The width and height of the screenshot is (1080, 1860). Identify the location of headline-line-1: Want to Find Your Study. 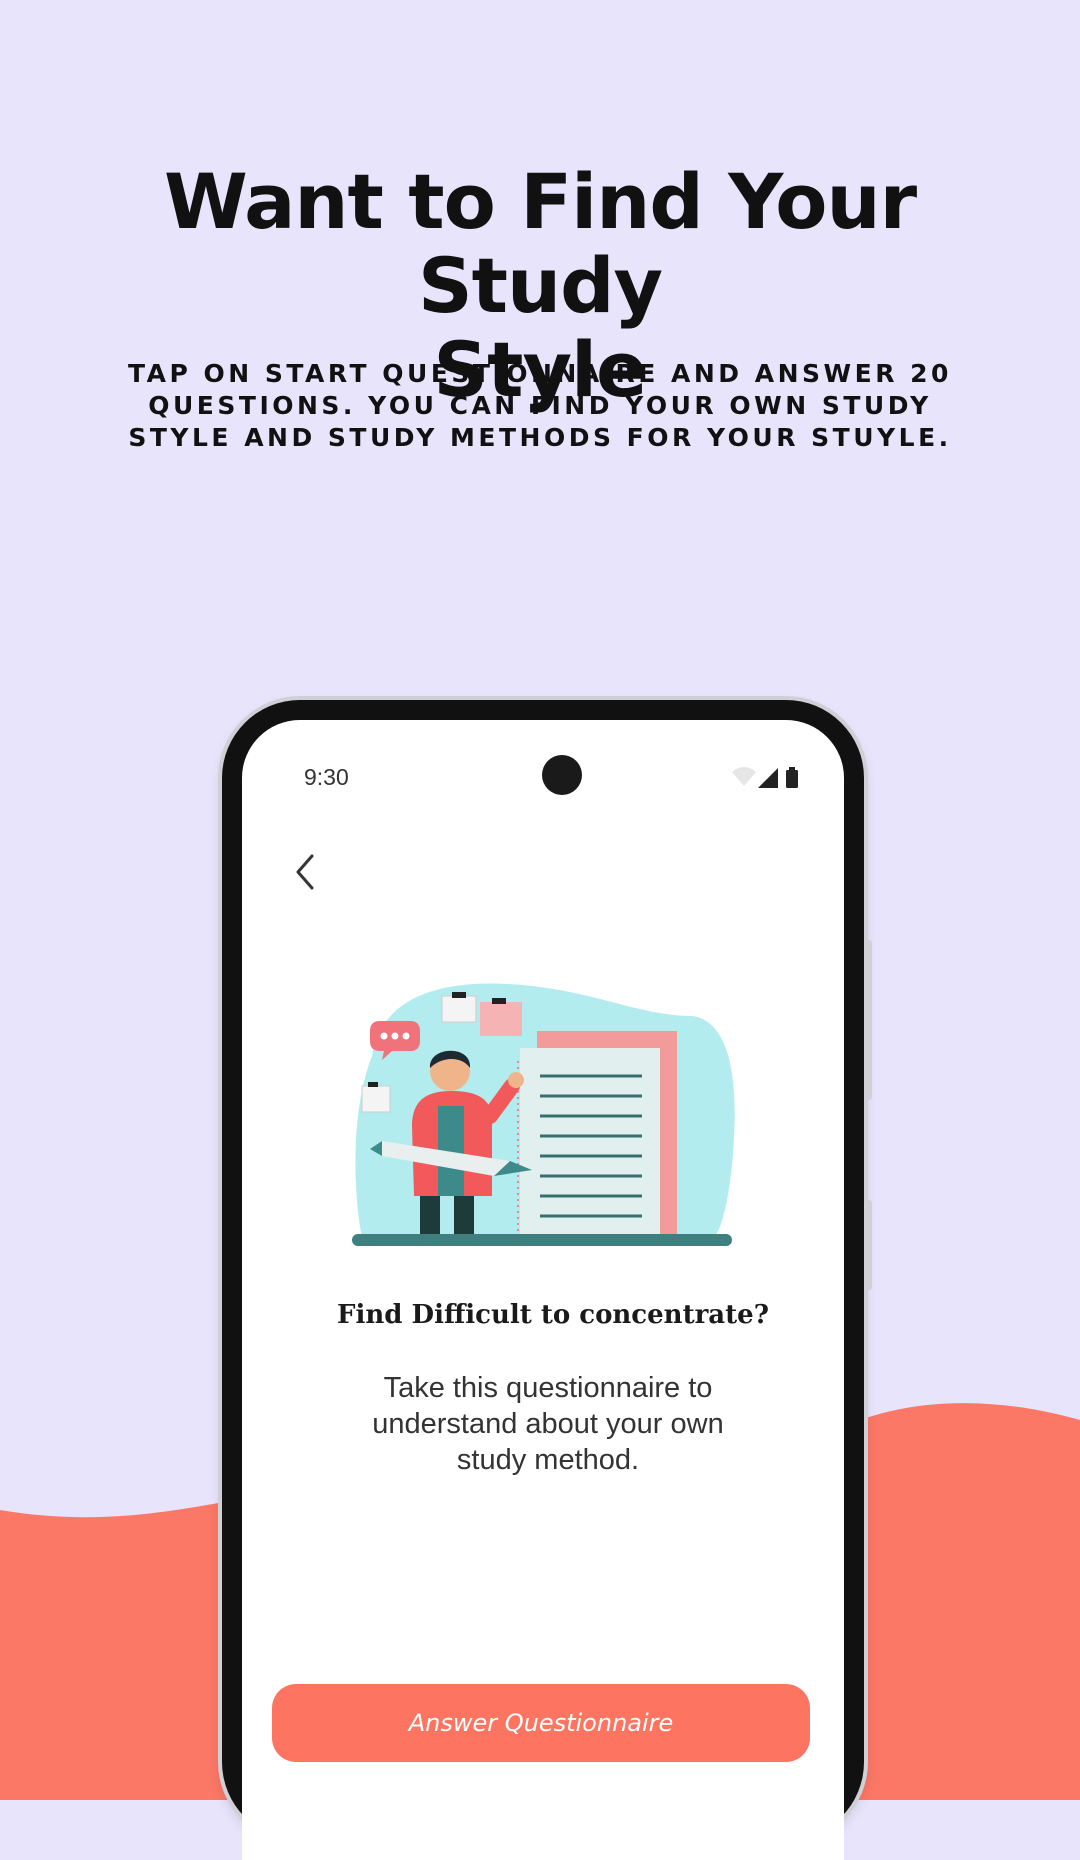
(540, 243).